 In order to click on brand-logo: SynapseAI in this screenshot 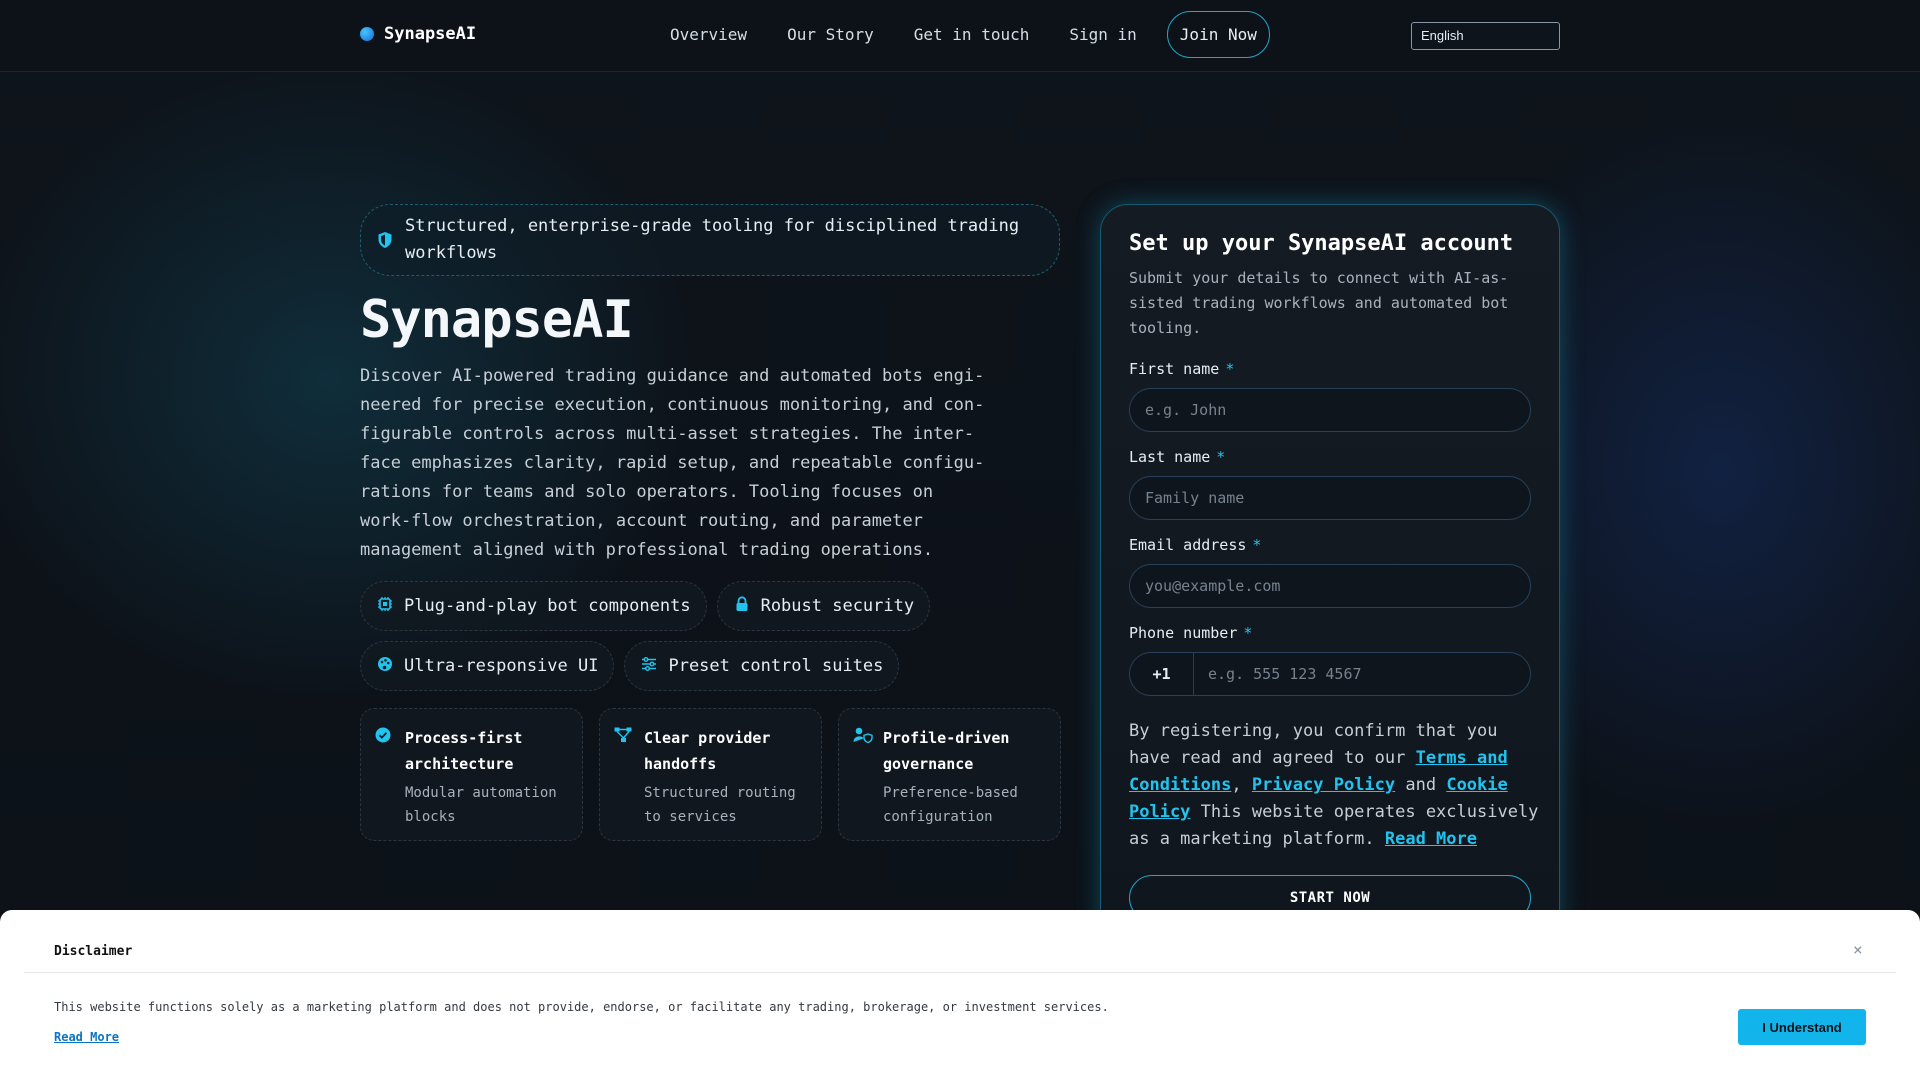, I will do `click(418, 34)`.